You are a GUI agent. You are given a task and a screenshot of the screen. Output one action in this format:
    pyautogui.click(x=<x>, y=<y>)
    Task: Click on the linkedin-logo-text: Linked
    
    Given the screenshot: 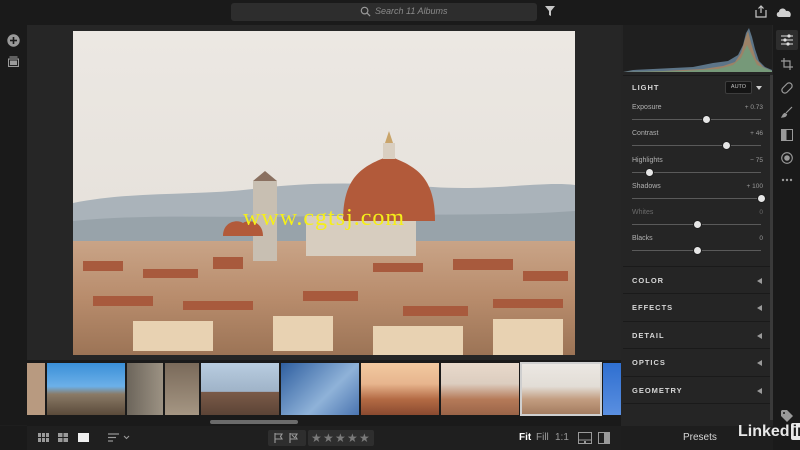 What is the action you would take?
    pyautogui.click(x=764, y=431)
    